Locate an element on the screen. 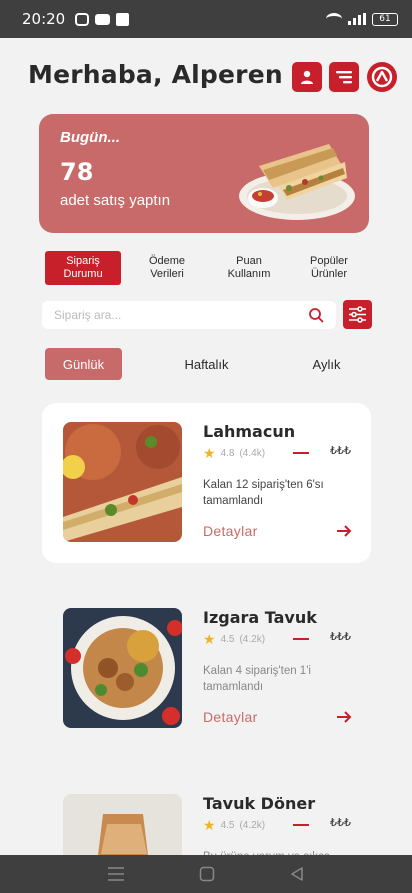 This screenshot has width=412, height=893. order-progress-text: Kalan 12 sipariş'ten 6'sı tamamlandı is located at coordinates (263, 493).